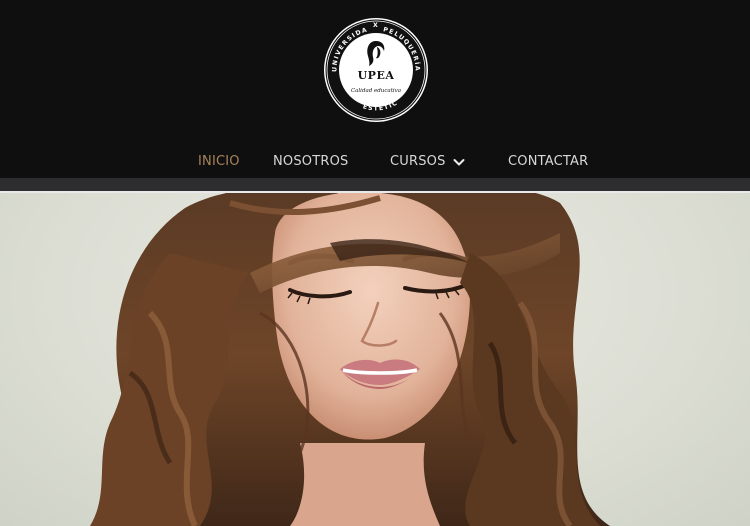 This screenshot has width=750, height=526. What do you see at coordinates (375, 184) in the screenshot?
I see `header-divider` at bounding box center [375, 184].